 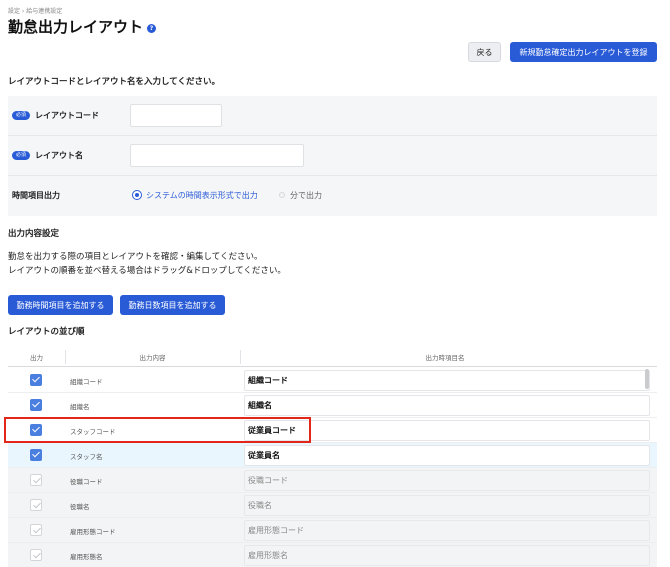 What do you see at coordinates (447, 480) in the screenshot?
I see `item-name-input: 役職コード` at bounding box center [447, 480].